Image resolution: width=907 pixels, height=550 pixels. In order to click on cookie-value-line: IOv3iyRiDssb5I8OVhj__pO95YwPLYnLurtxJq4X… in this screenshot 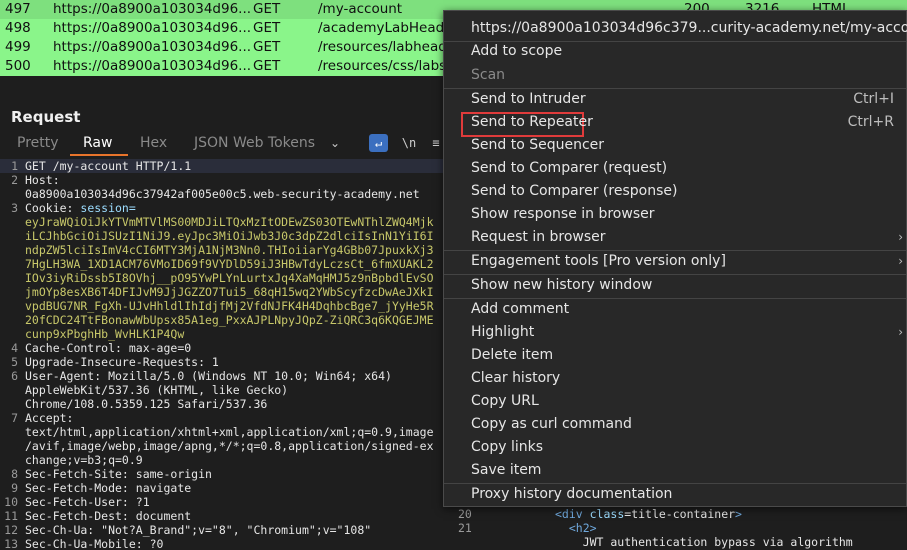, I will do `click(229, 278)`.